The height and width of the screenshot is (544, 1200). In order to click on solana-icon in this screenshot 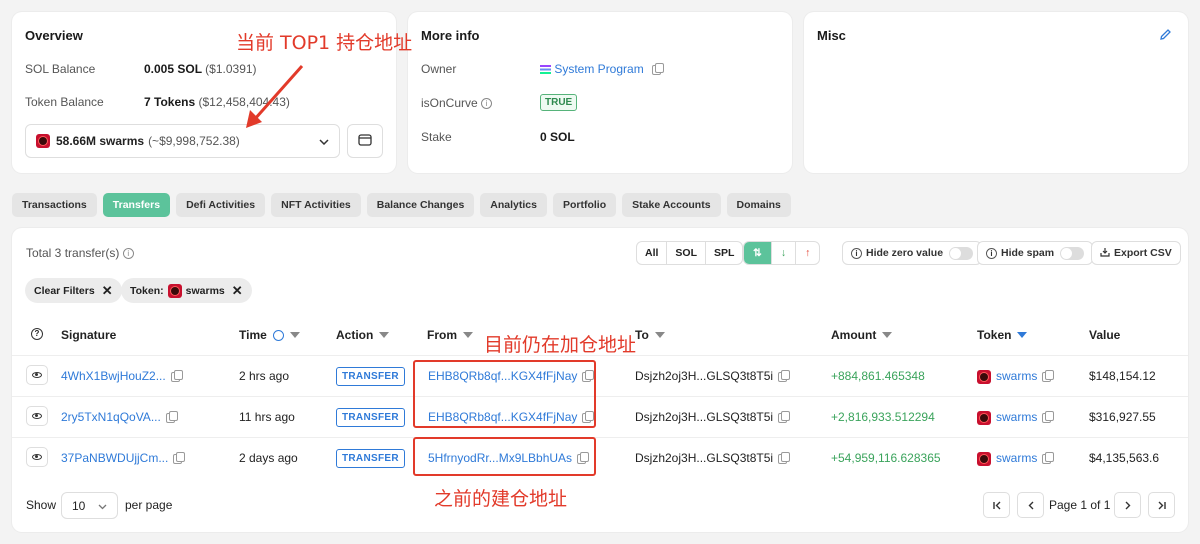, I will do `click(545, 70)`.